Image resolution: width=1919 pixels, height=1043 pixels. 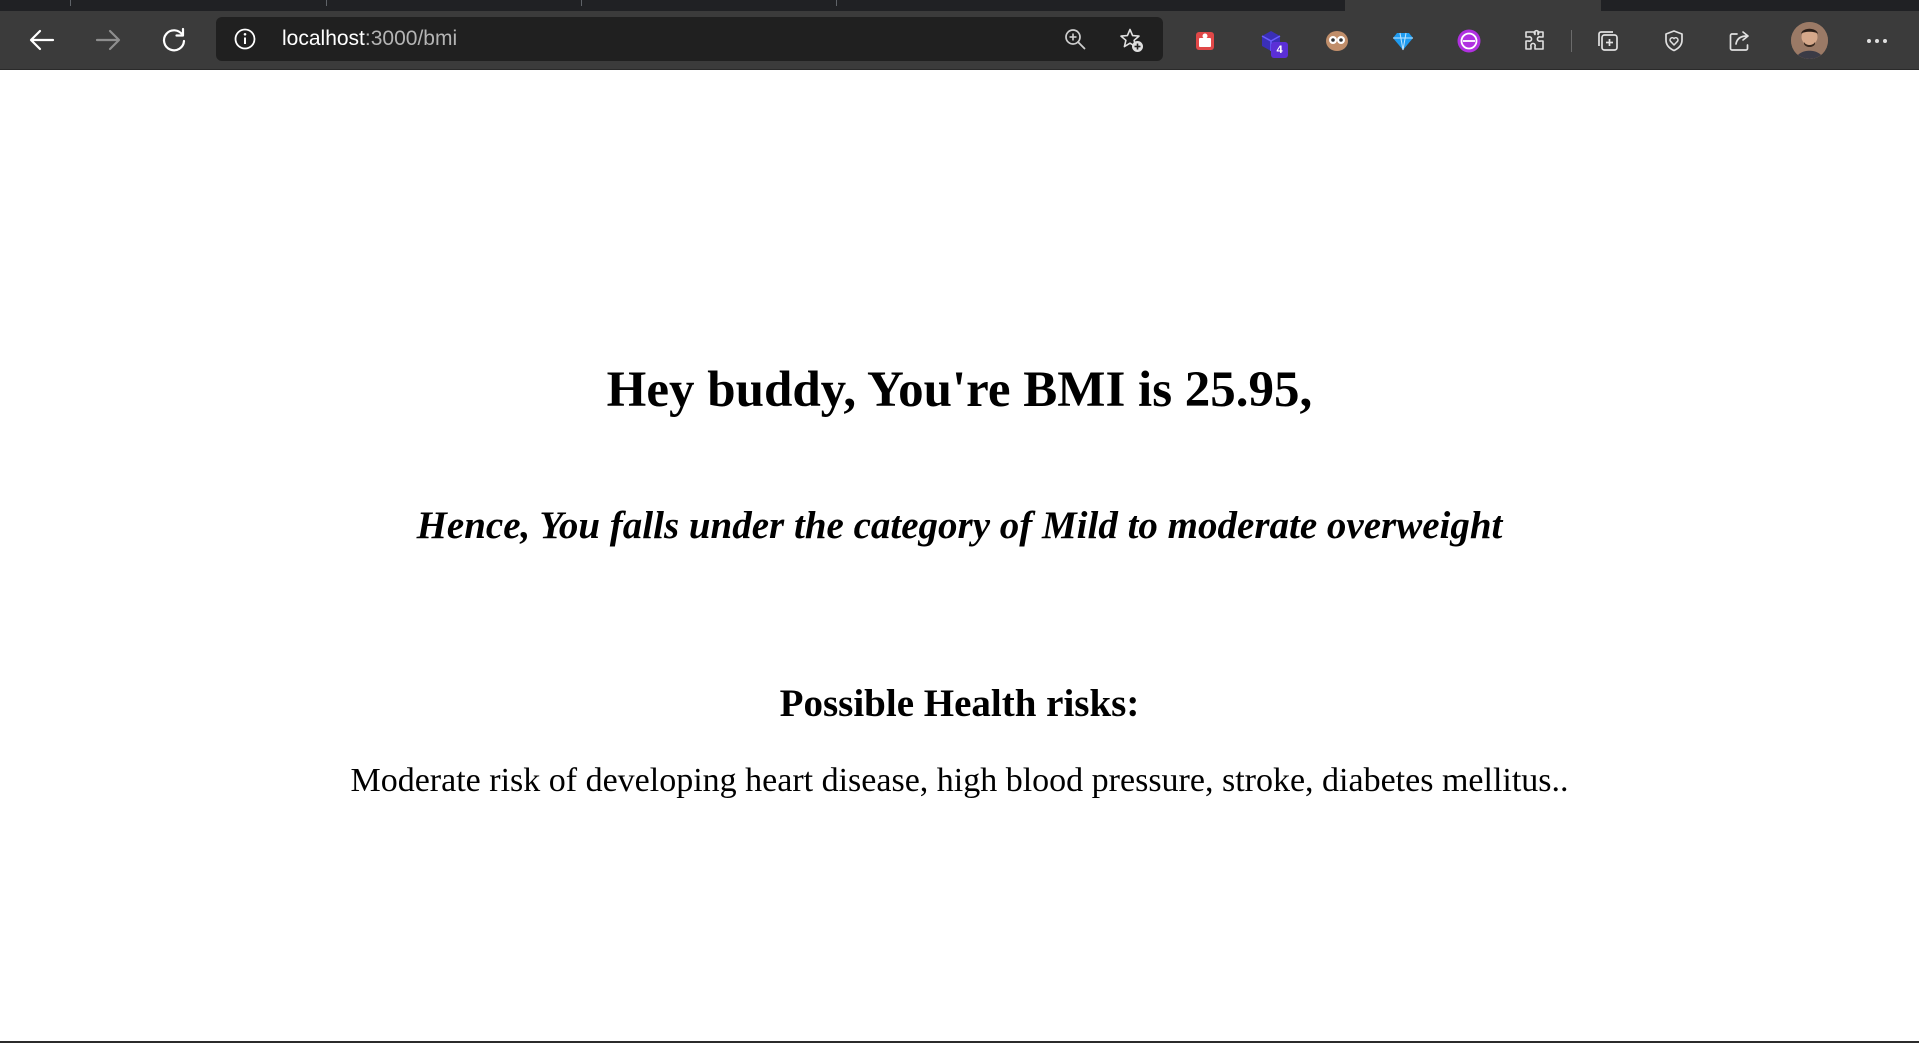 I want to click on add-favorite-icon, so click(x=1131, y=40).